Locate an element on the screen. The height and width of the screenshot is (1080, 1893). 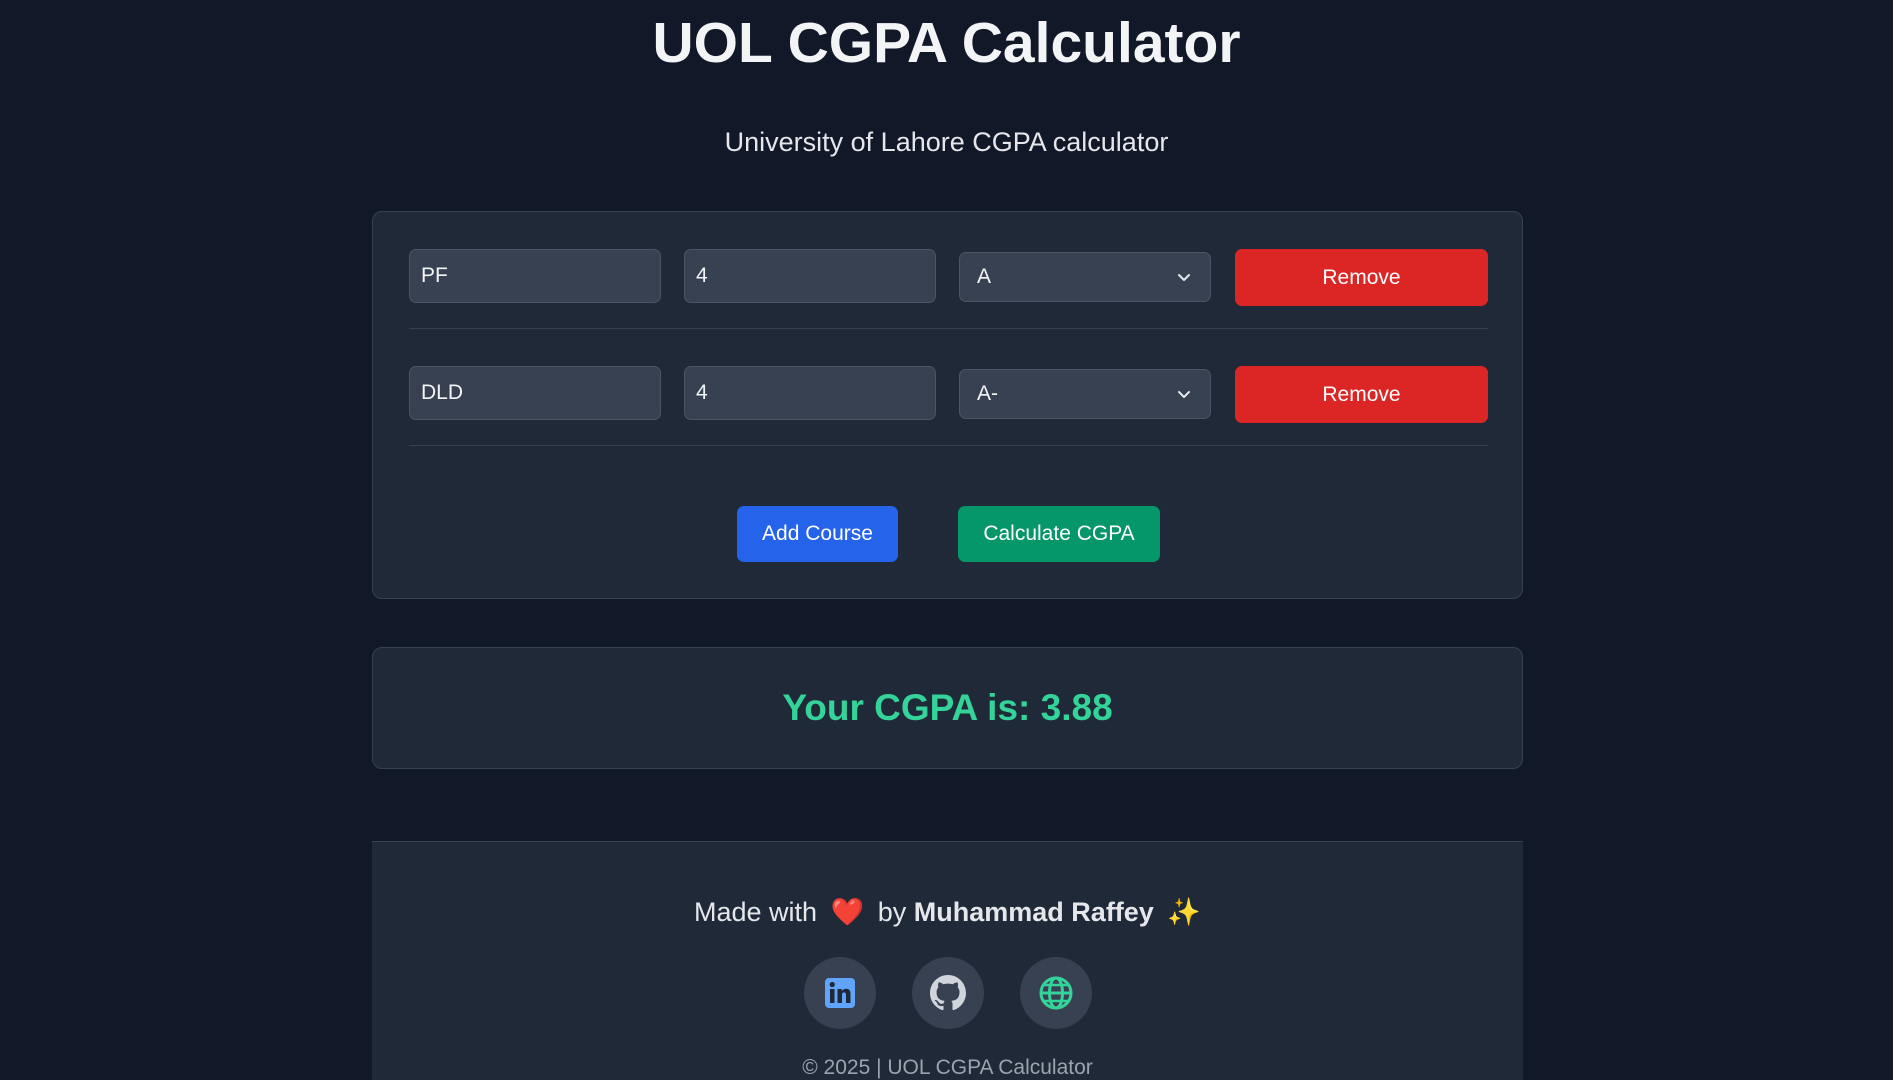
linkedin-link is located at coordinates (840, 993).